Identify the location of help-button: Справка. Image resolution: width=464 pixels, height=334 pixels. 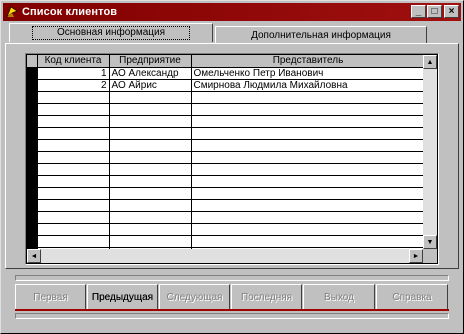
(412, 297).